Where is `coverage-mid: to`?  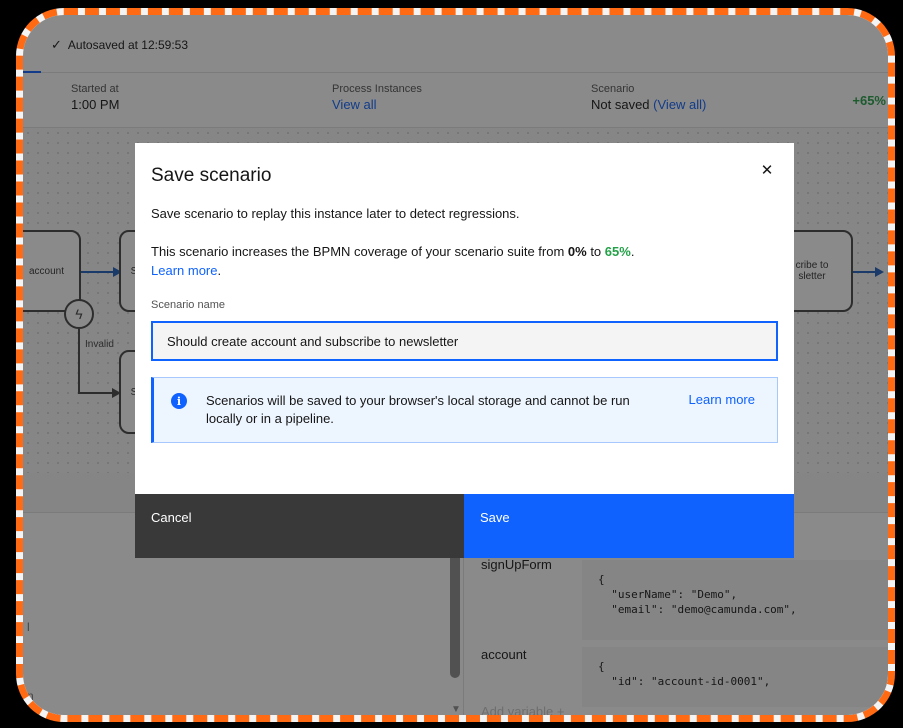 coverage-mid: to is located at coordinates (595, 251).